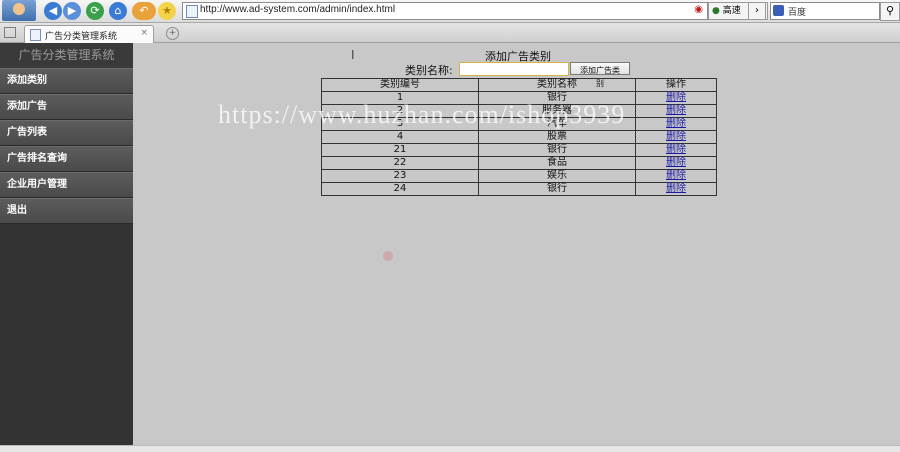  I want to click on category-name: 汽车, so click(557, 124).